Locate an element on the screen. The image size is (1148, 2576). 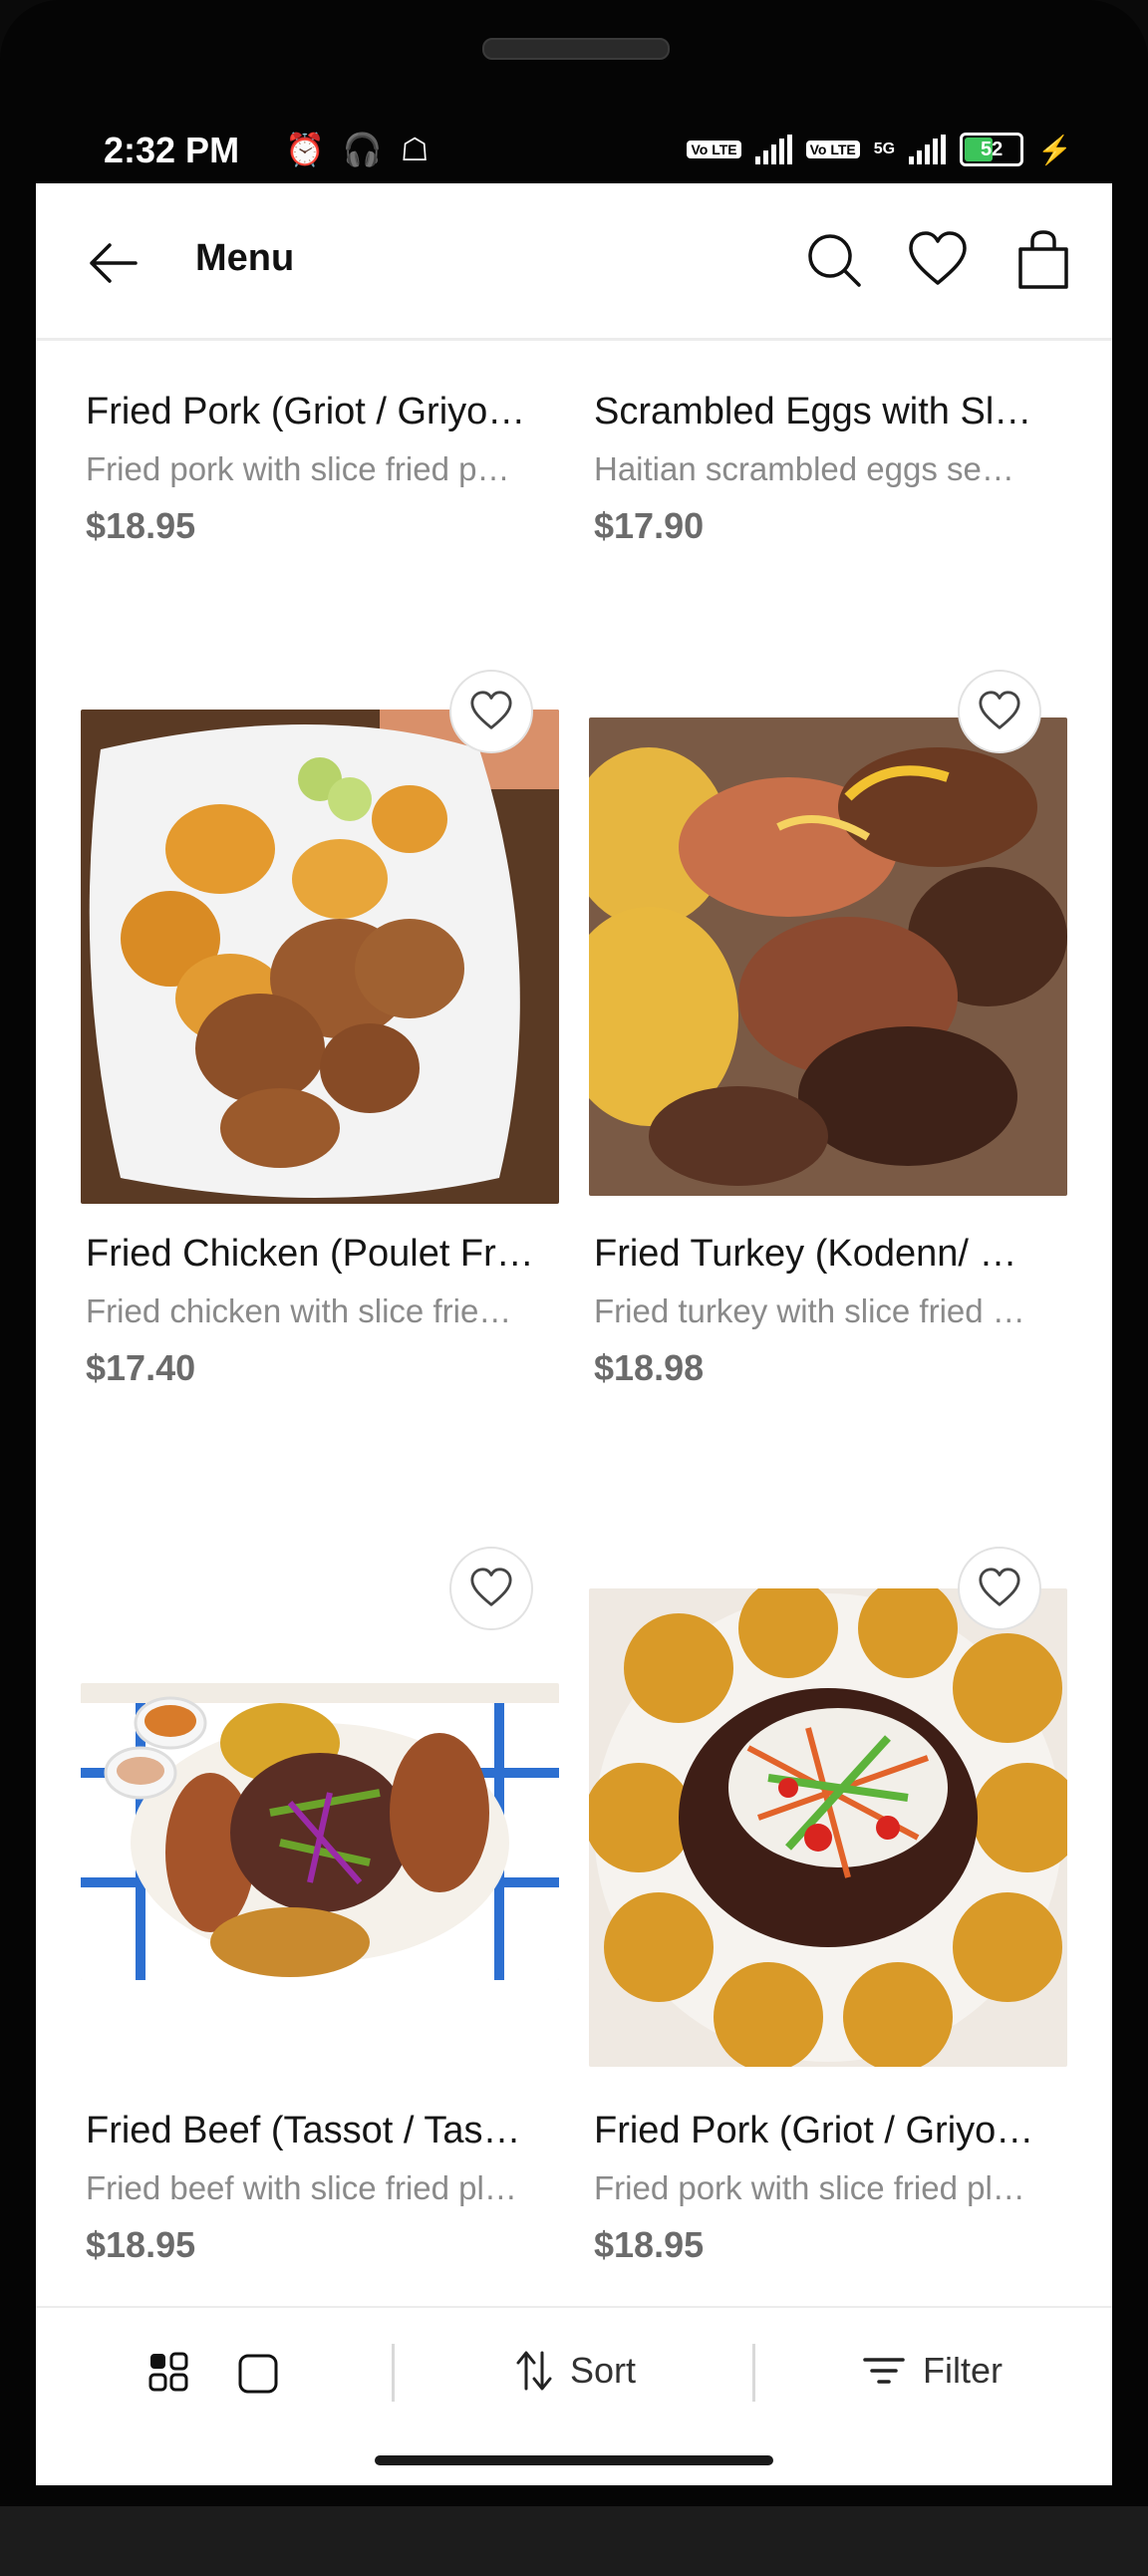
status-icons-left: ⏰ 🎧 ☖ is located at coordinates (357, 149).